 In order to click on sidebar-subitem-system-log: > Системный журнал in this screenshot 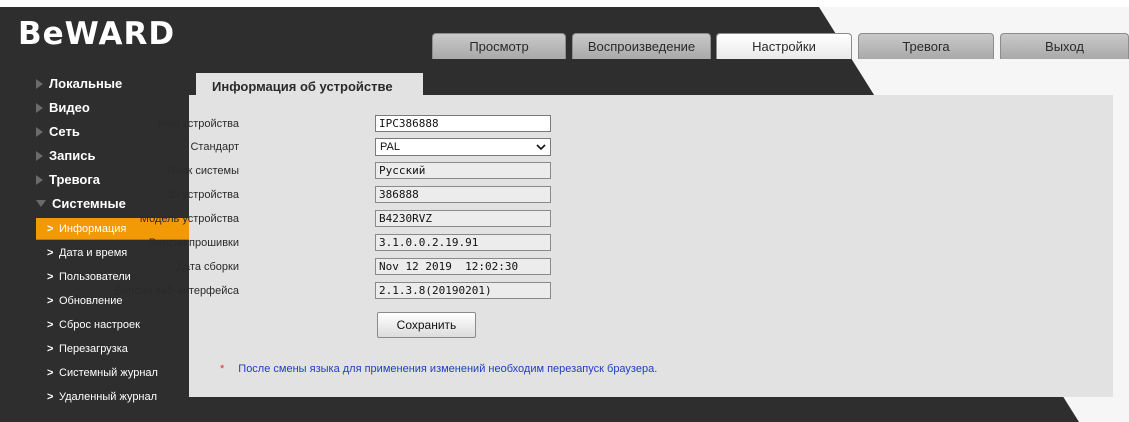, I will do `click(113, 373)`.